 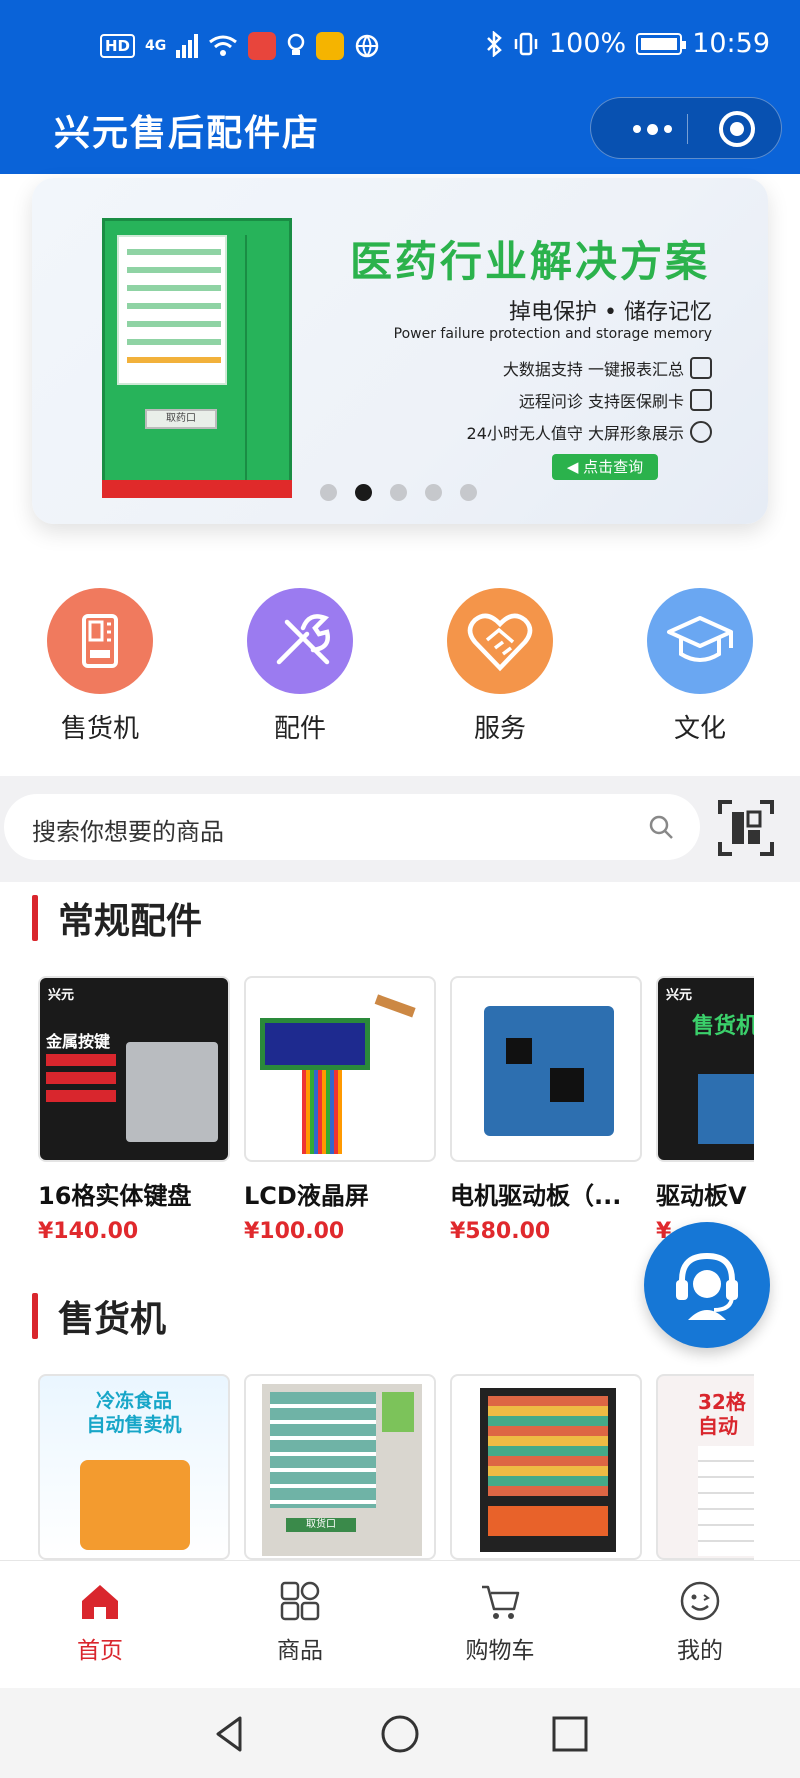 I want to click on product-image-driver-board: 兴元 售货机, so click(x=705, y=1069).